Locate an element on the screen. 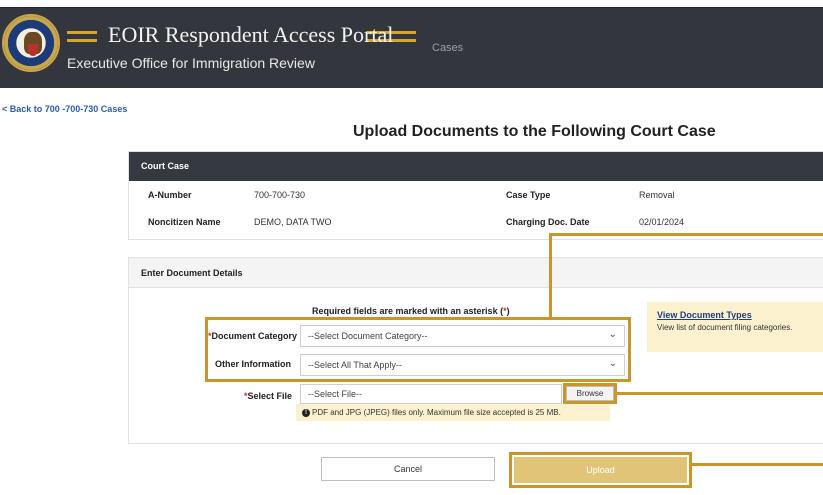 Image resolution: width=823 pixels, height=495 pixels. document-types-description: View list of document filing categories. is located at coordinates (725, 327).